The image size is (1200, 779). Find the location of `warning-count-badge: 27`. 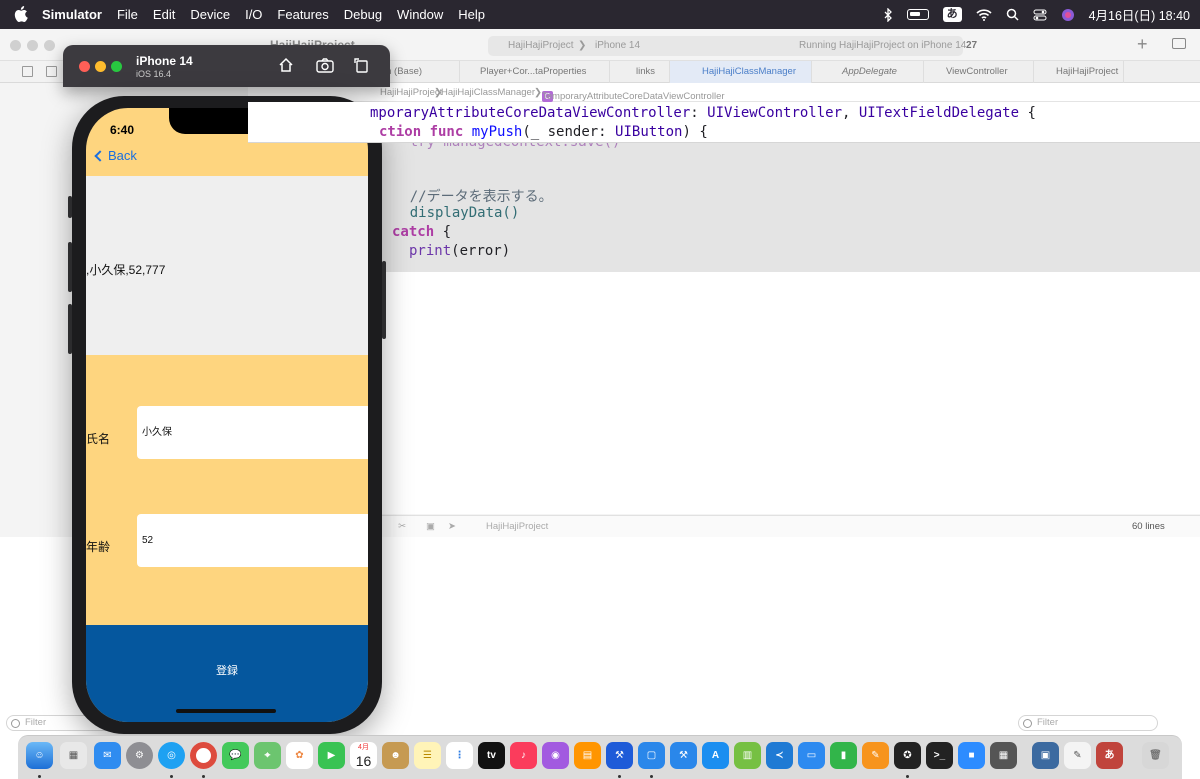

warning-count-badge: 27 is located at coordinates (971, 45).